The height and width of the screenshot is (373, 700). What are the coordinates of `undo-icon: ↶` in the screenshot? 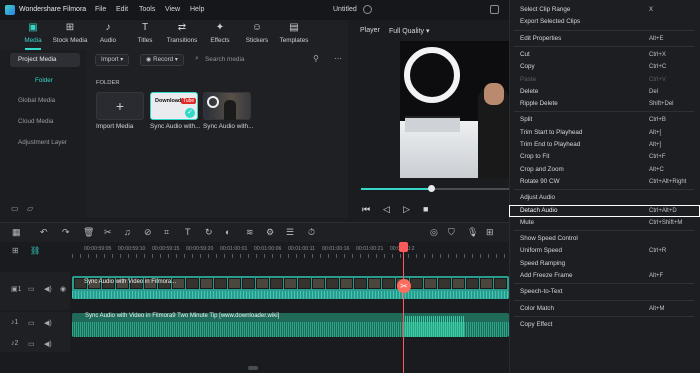 It's located at (44, 232).